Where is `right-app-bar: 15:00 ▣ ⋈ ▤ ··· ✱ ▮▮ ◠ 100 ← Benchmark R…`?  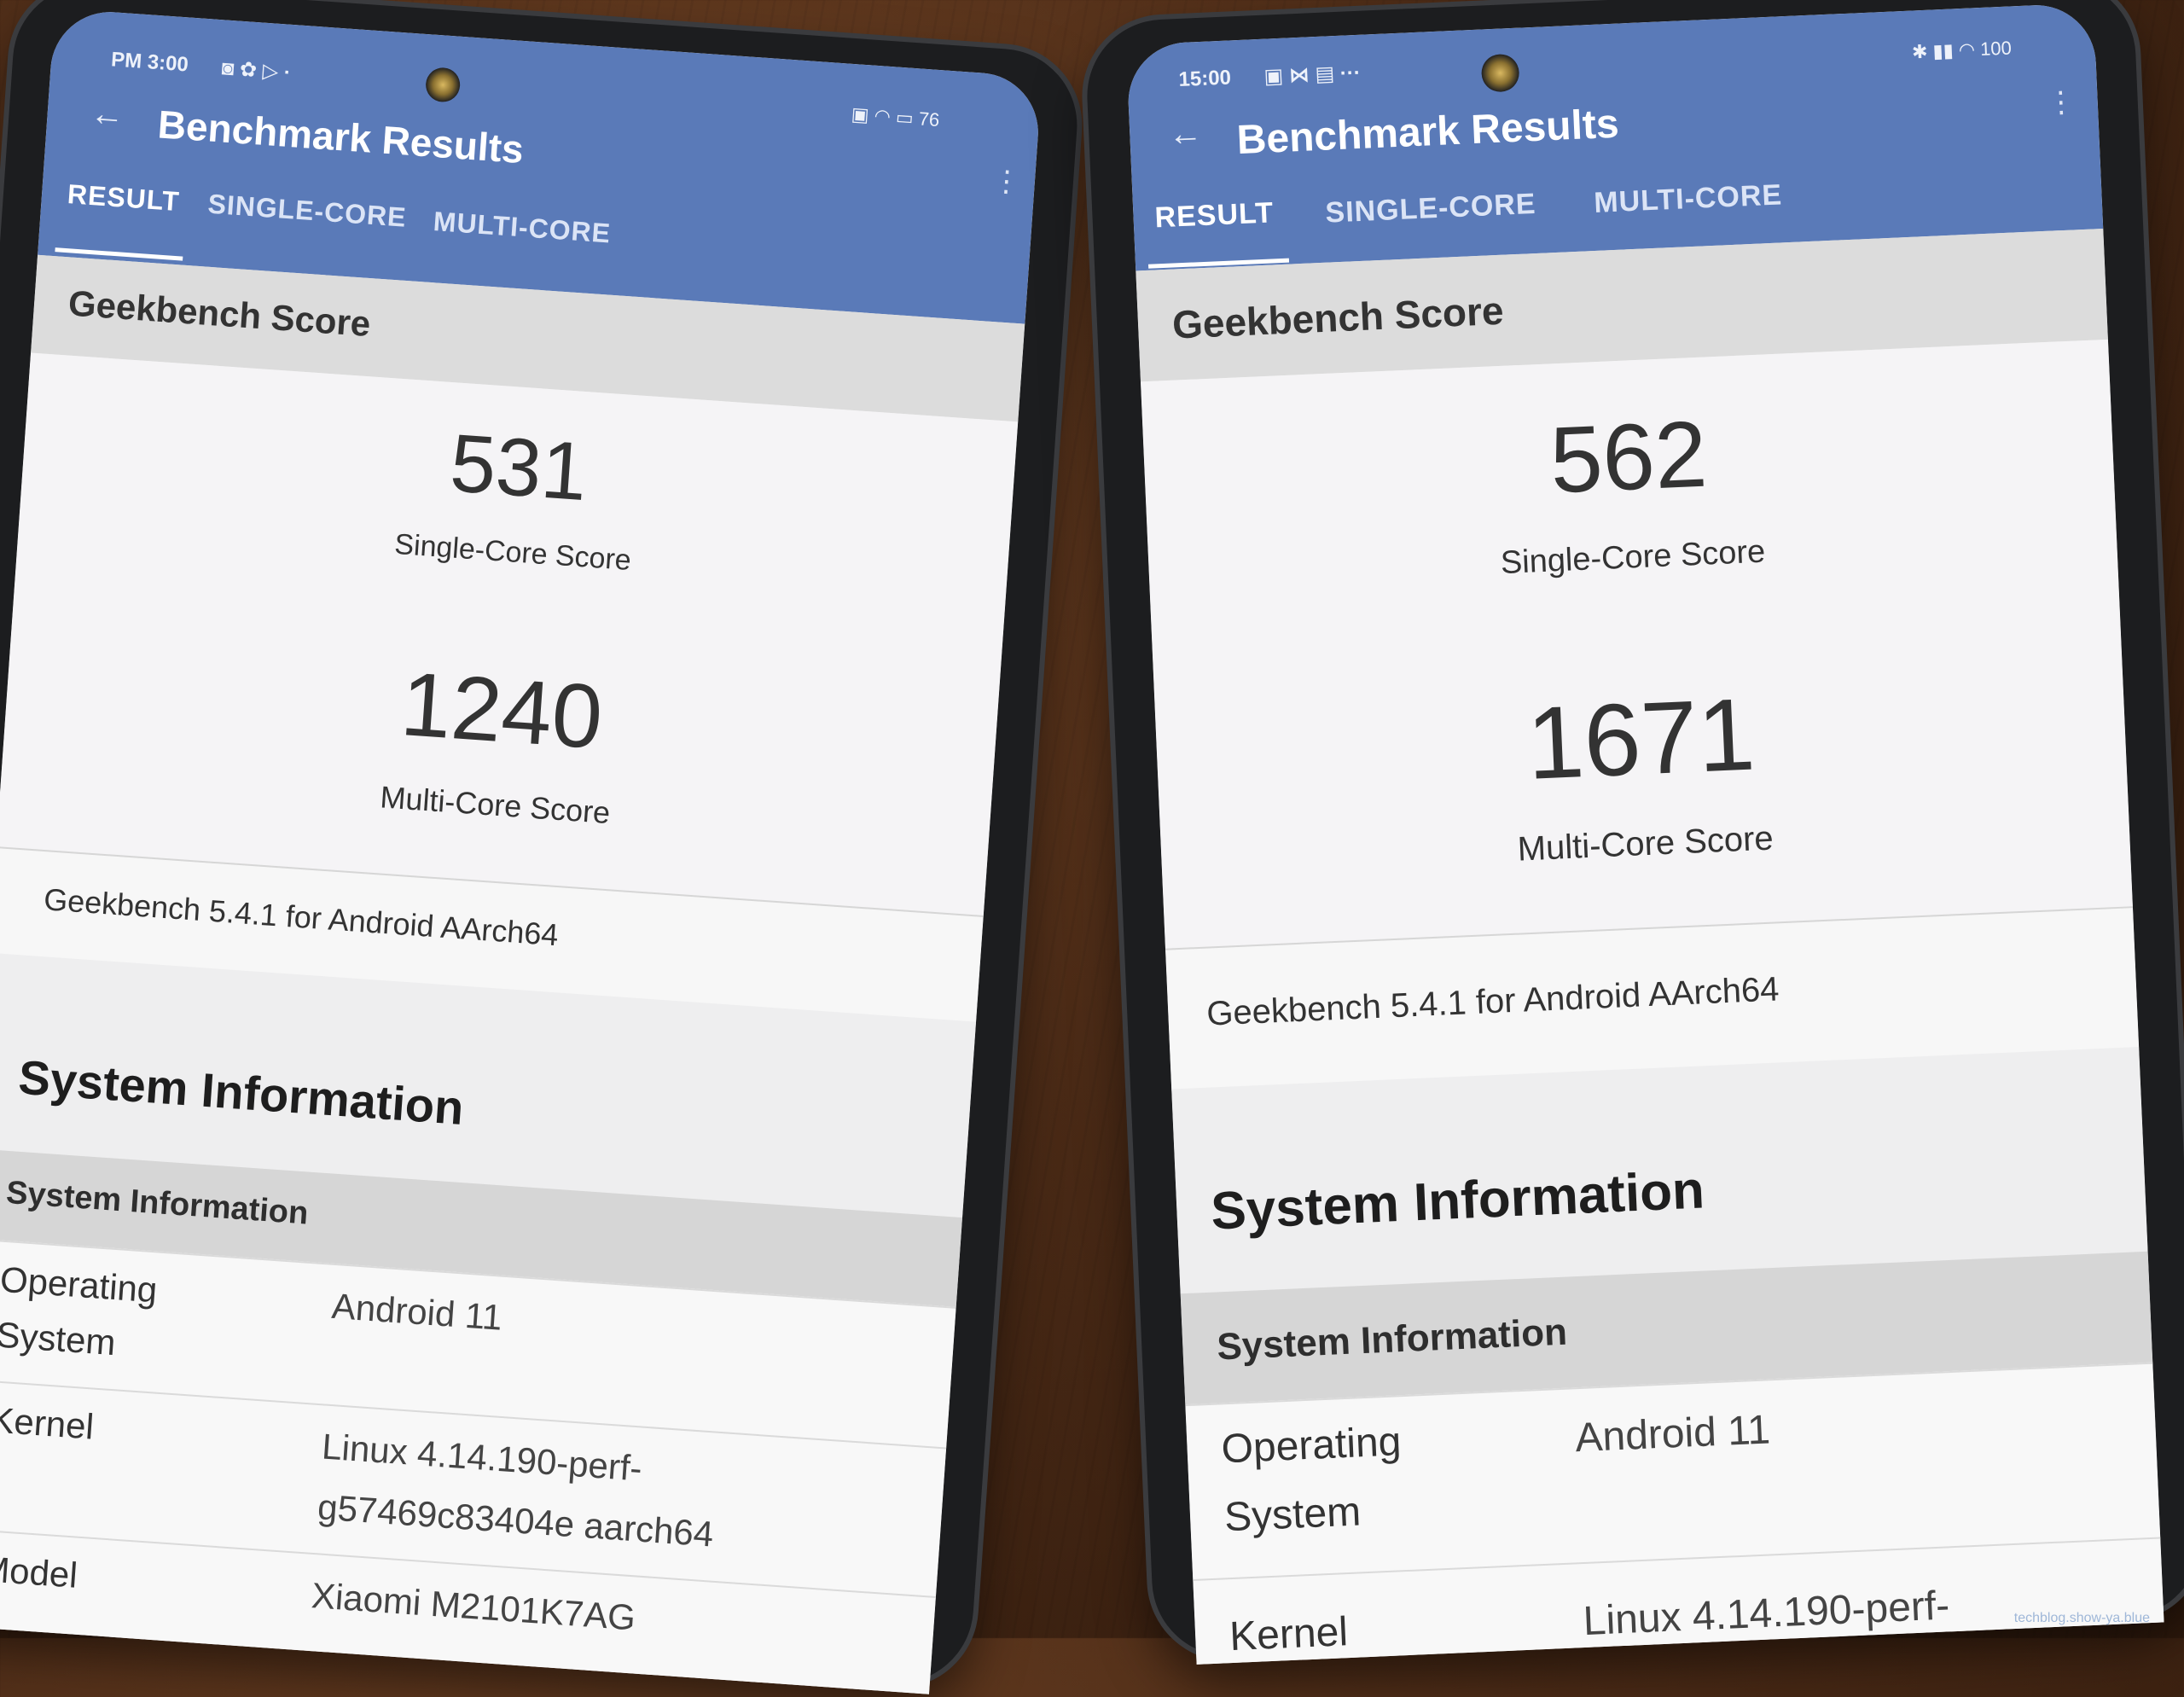 right-app-bar: 15:00 ▣ ⋈ ▤ ··· ✱ ▮▮ ◠ 100 ← Benchmark R… is located at coordinates (1614, 137).